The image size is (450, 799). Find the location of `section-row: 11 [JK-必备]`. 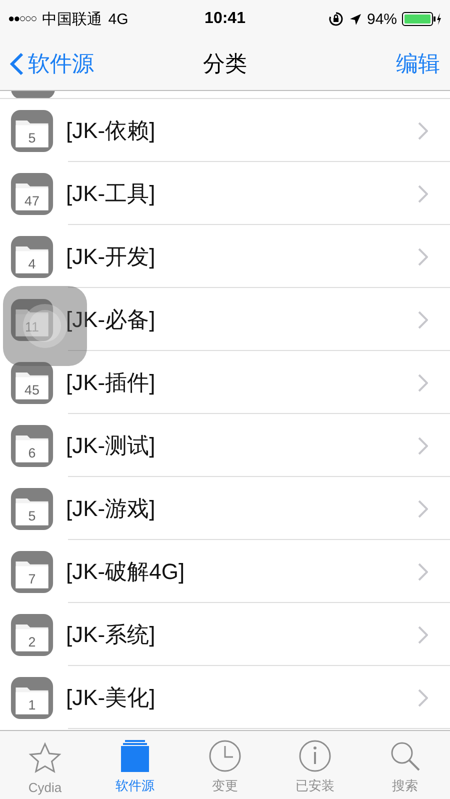

section-row: 11 [JK-必备] is located at coordinates (225, 319).